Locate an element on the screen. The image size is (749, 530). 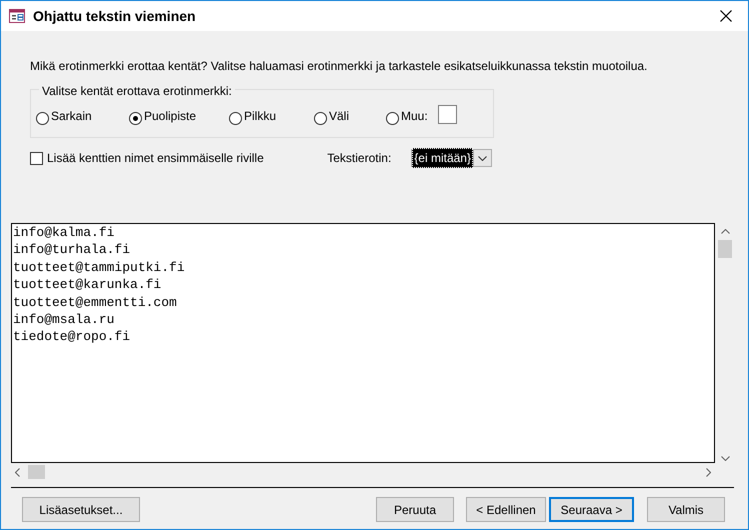
radio-label: Pilkku is located at coordinates (260, 116).